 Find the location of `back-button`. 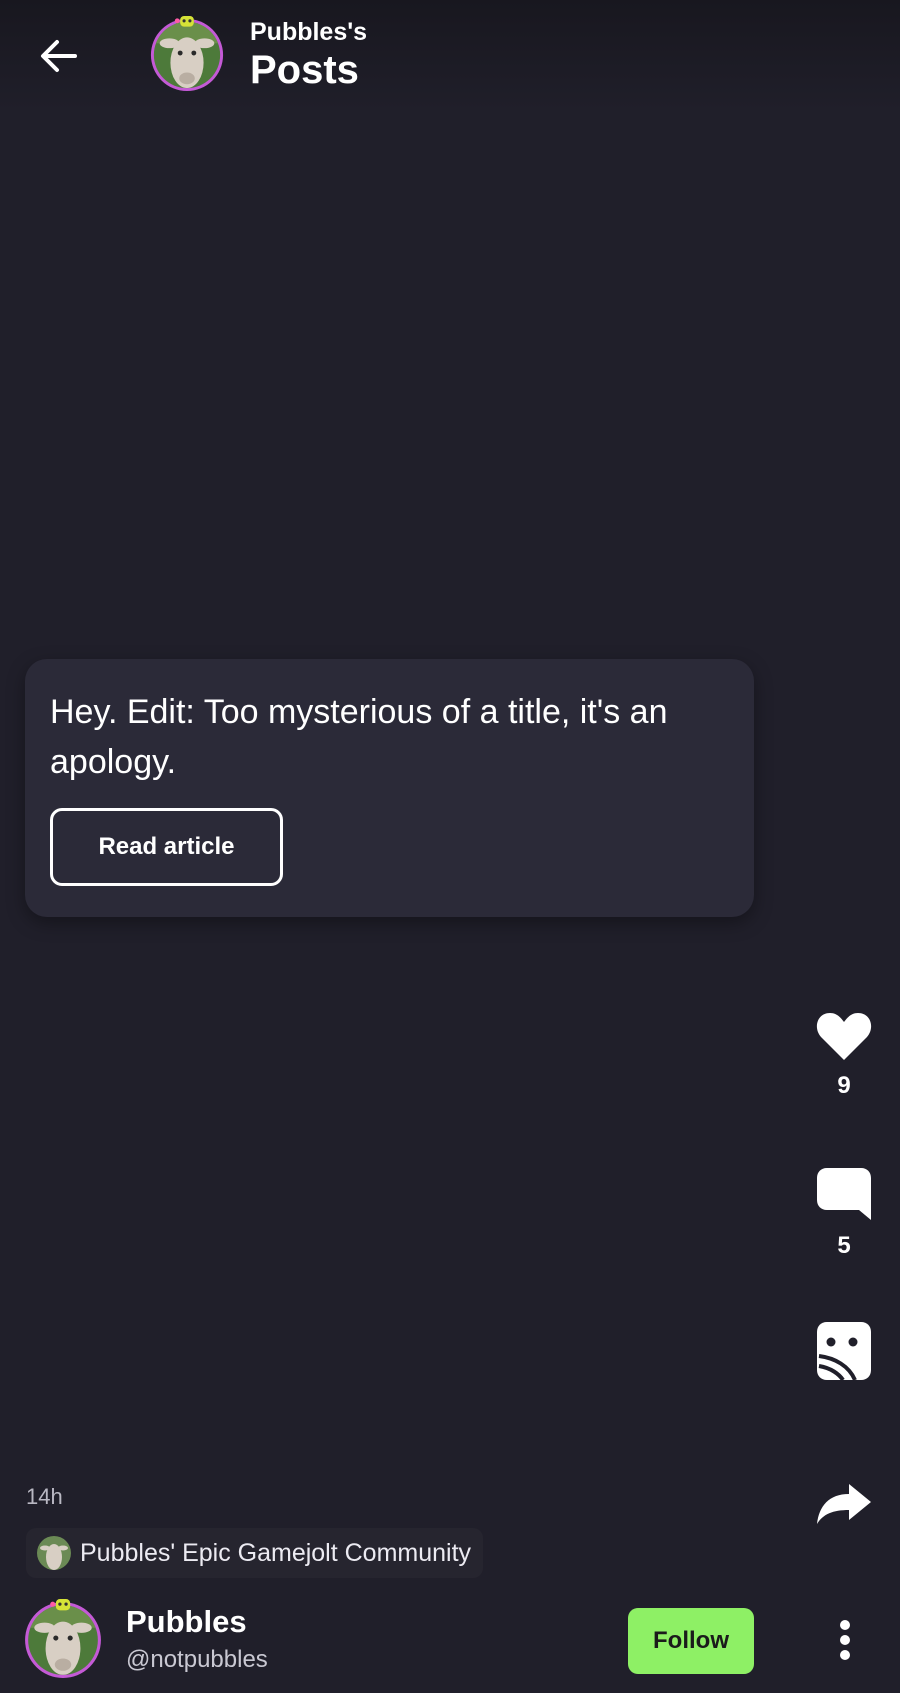

back-button is located at coordinates (59, 56).